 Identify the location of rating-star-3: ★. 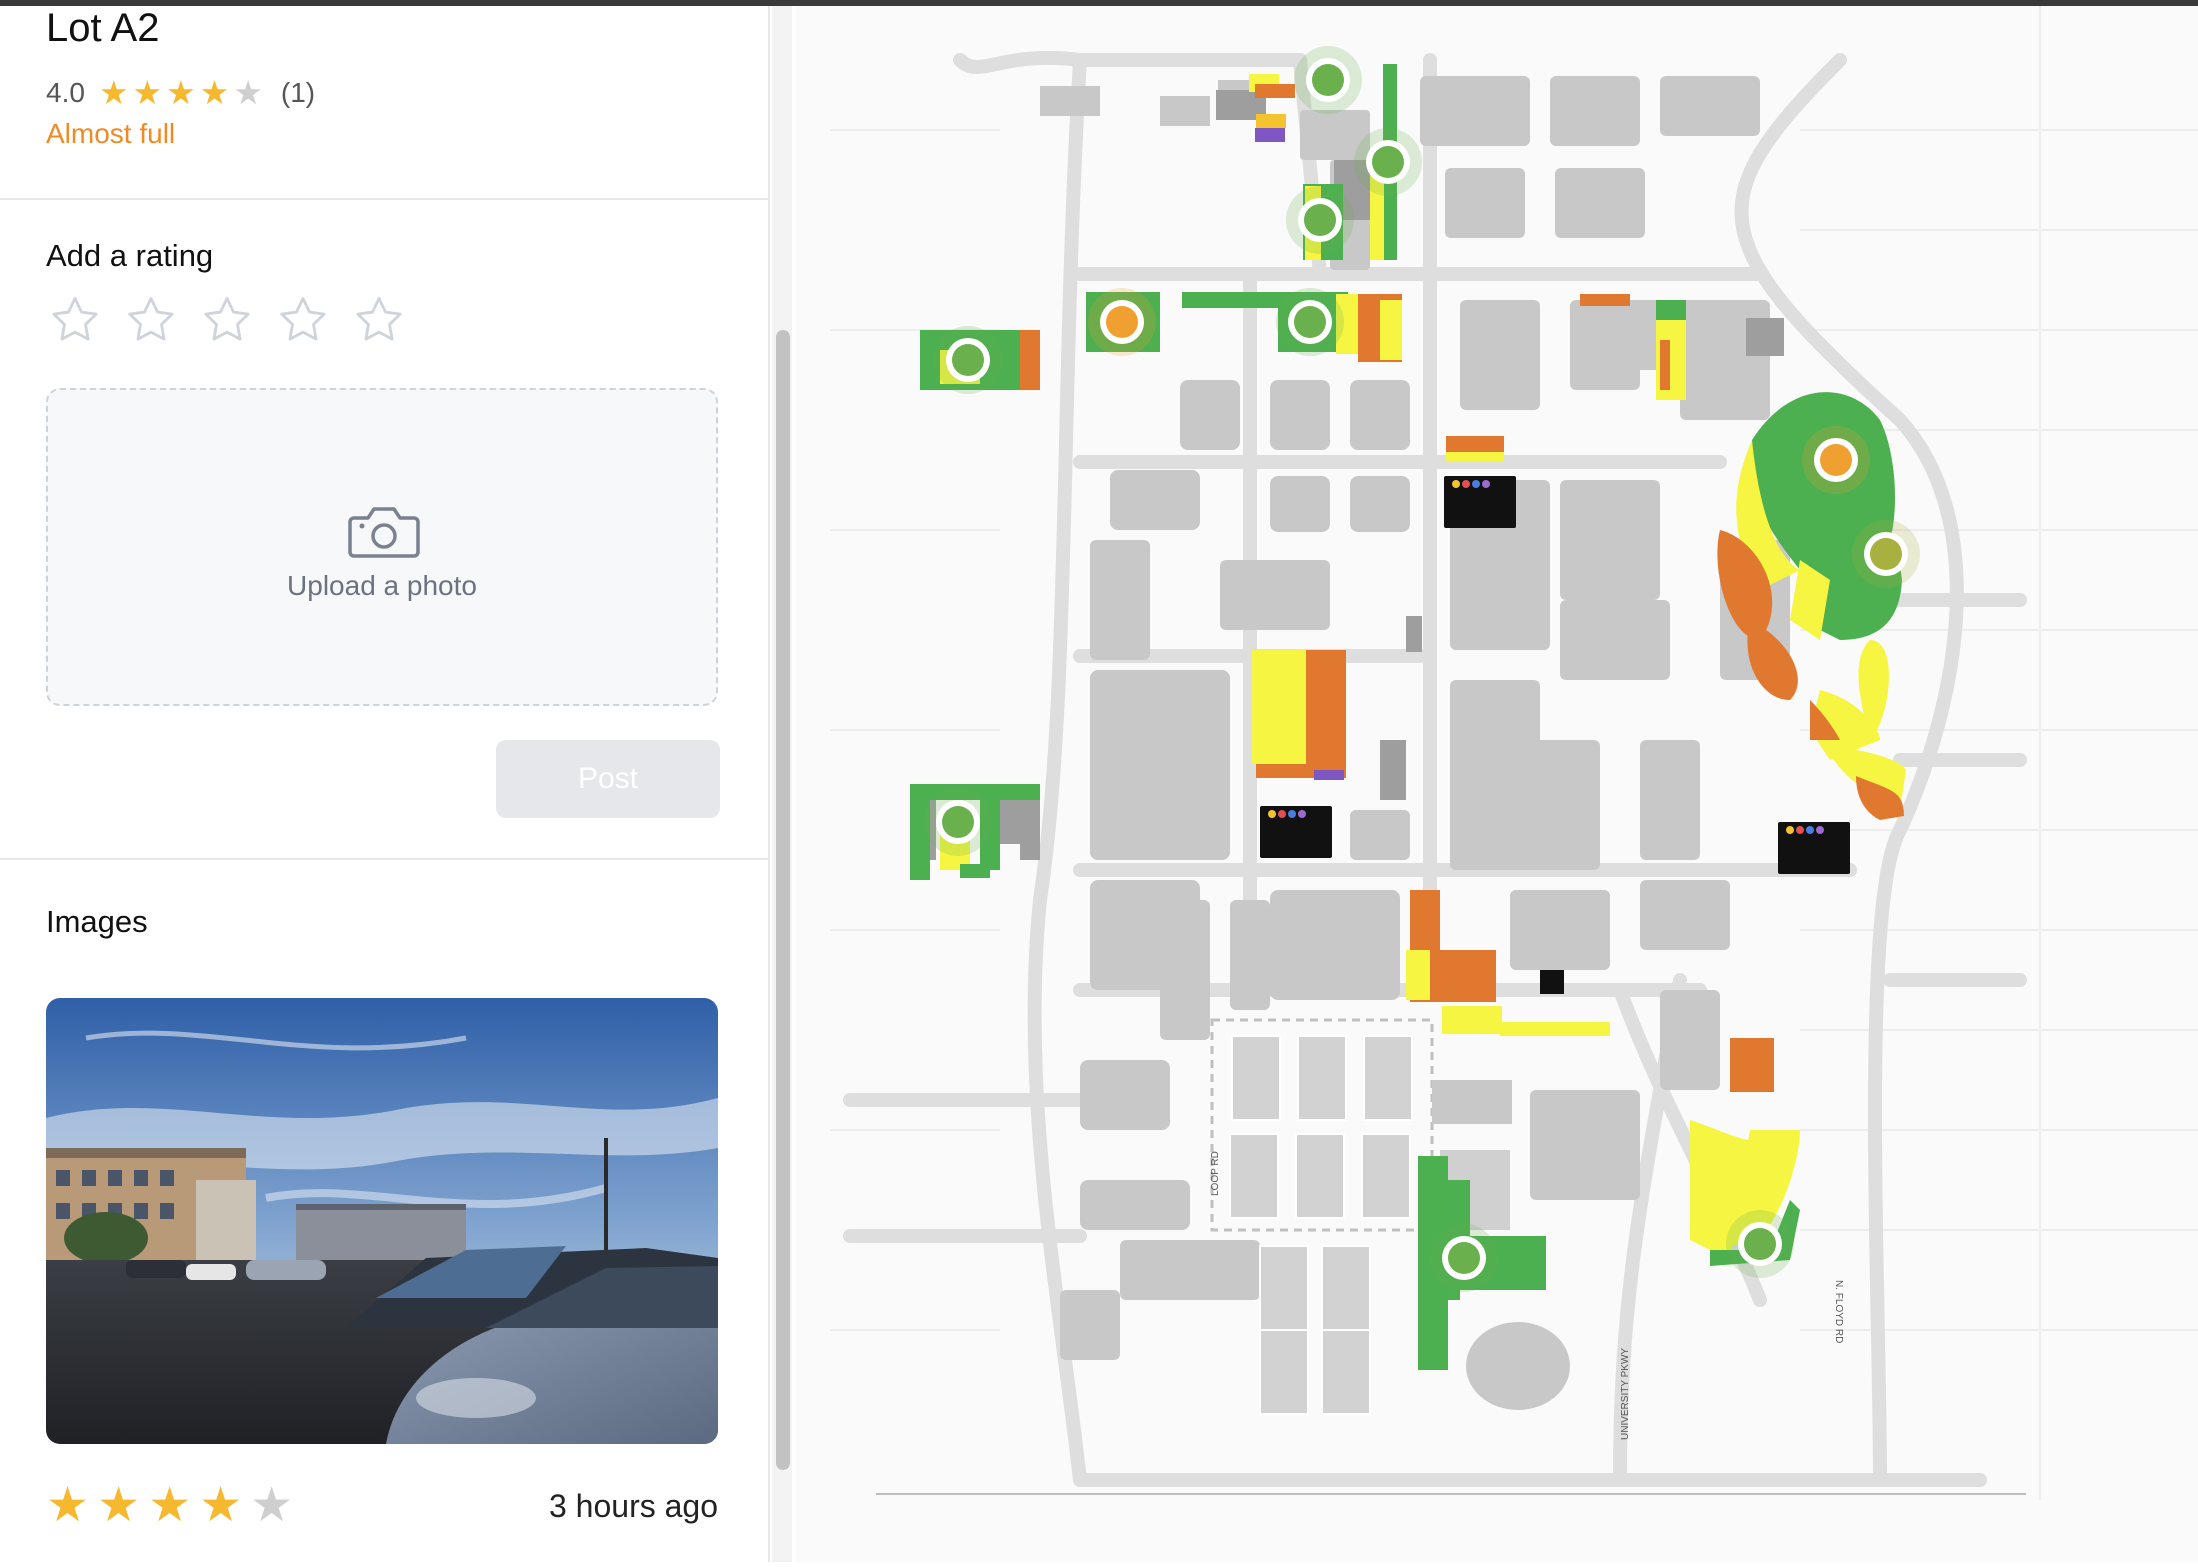
(181, 92).